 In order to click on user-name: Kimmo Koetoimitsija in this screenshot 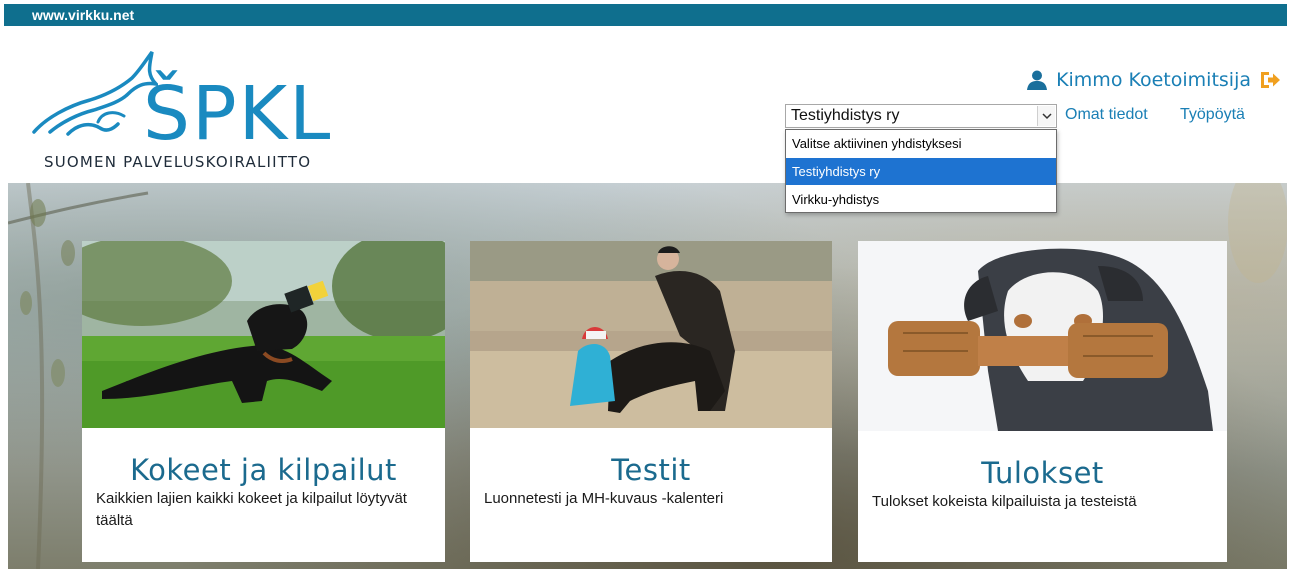, I will do `click(1153, 80)`.